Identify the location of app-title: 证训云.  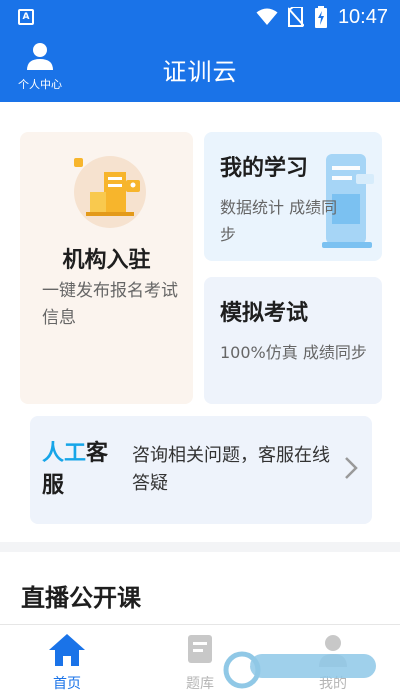
(200, 72).